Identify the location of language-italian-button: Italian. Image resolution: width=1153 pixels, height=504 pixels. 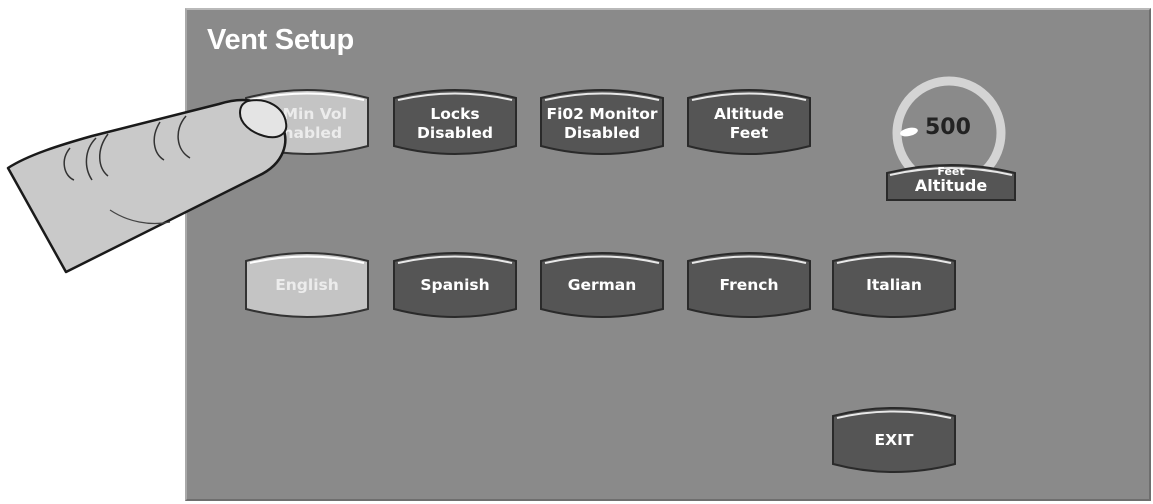
(894, 285).